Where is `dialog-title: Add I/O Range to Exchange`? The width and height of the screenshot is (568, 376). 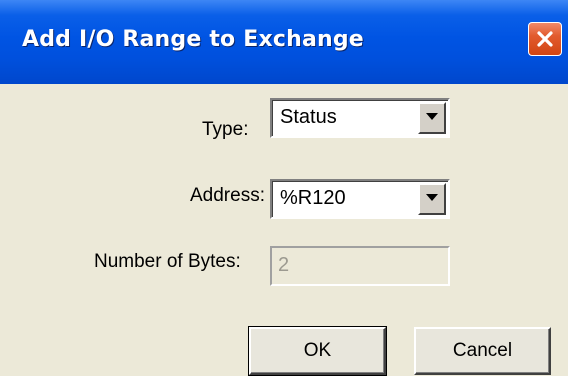 dialog-title: Add I/O Range to Exchange is located at coordinates (193, 39).